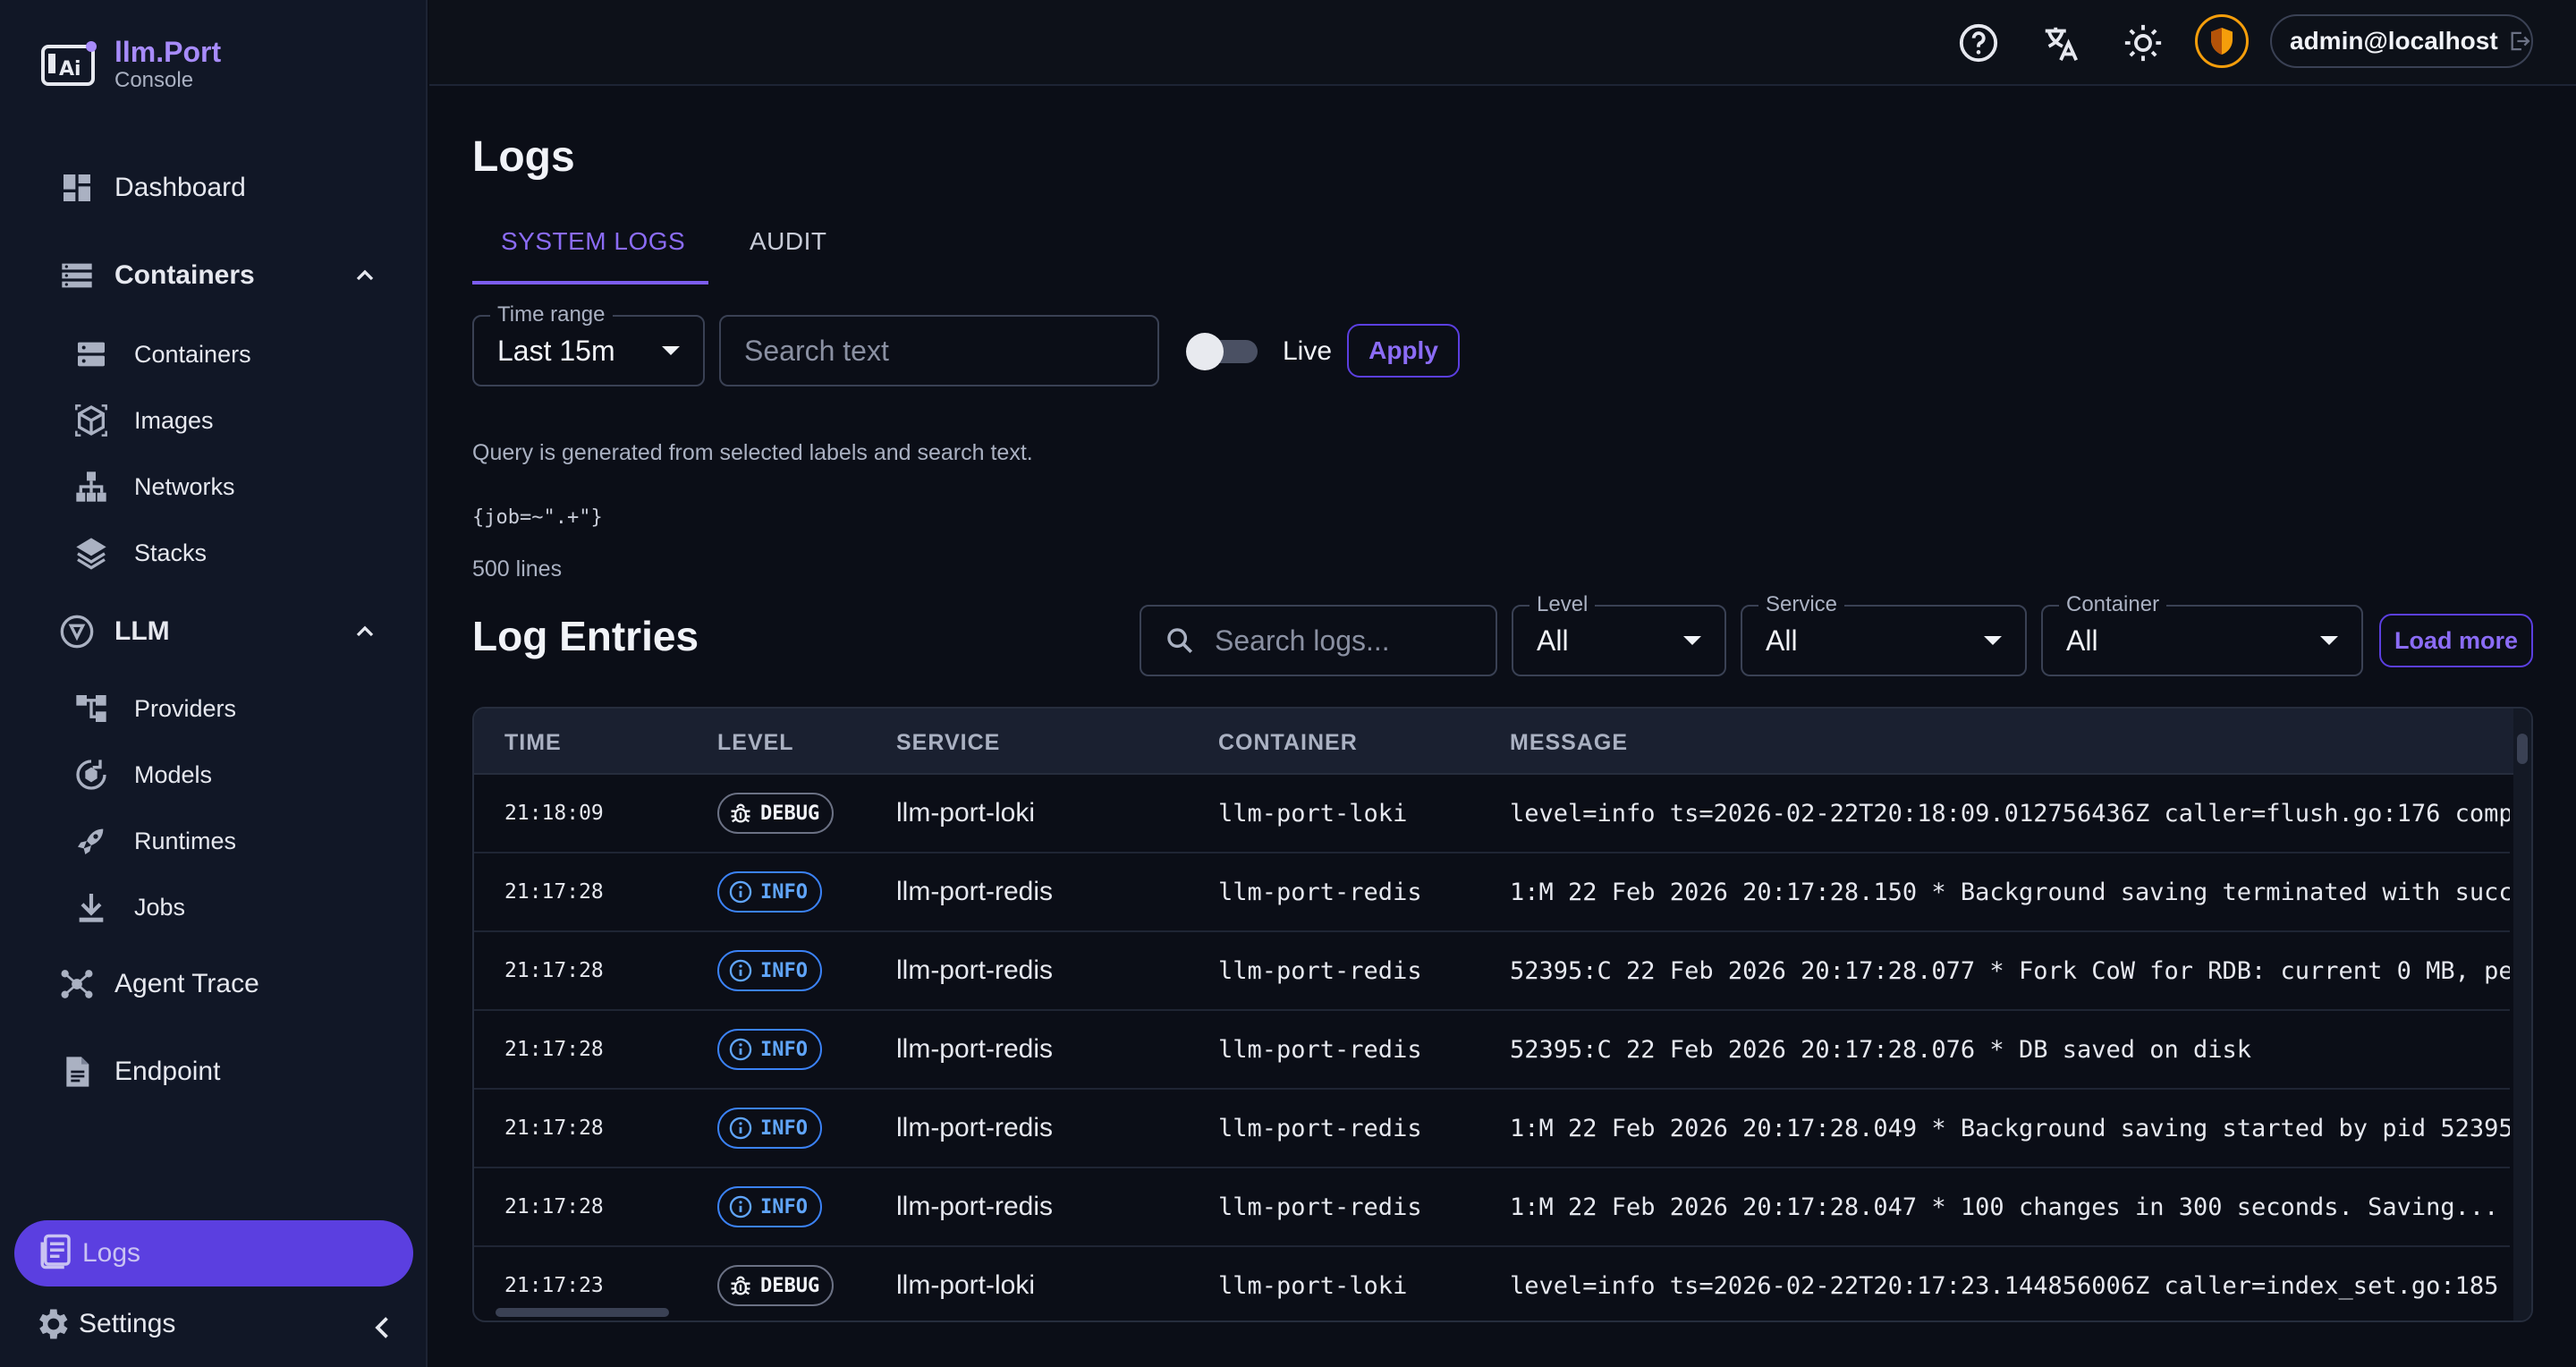 The width and height of the screenshot is (2576, 1367). What do you see at coordinates (1884, 634) in the screenshot?
I see `service-filter-select: Service All` at bounding box center [1884, 634].